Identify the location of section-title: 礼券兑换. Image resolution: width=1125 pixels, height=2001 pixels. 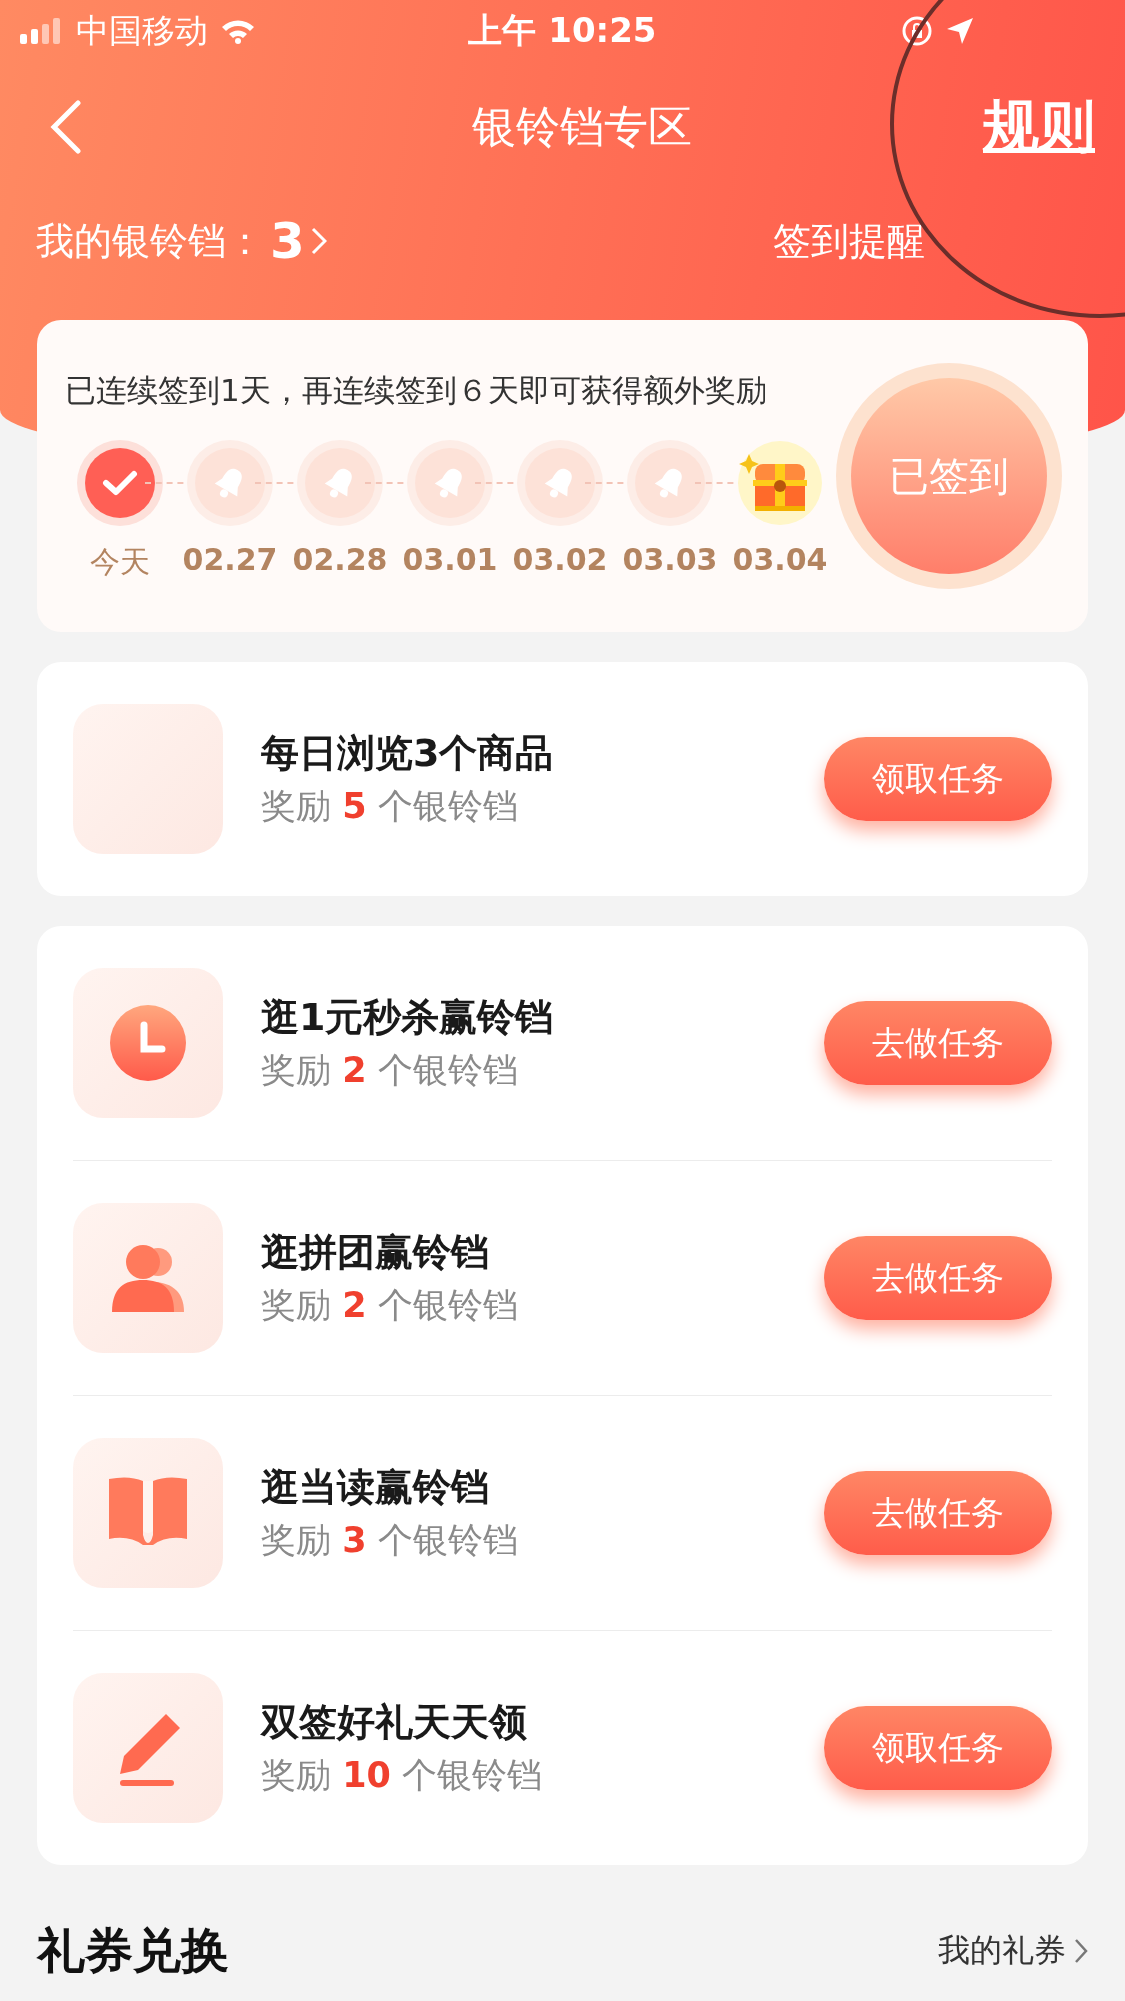
(133, 1950).